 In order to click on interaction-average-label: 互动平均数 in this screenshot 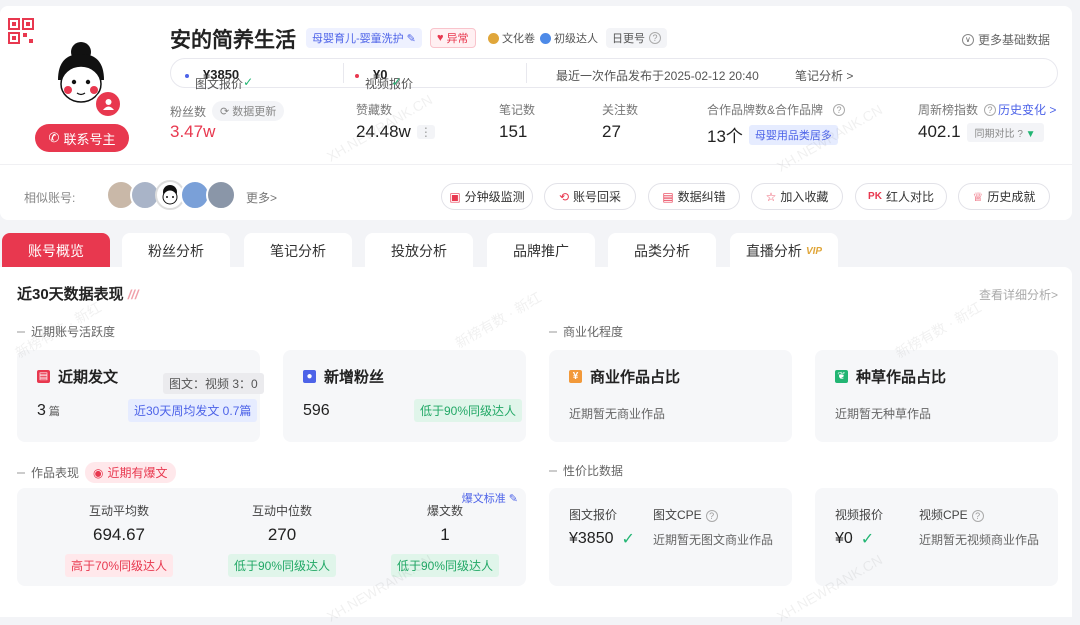, I will do `click(118, 511)`.